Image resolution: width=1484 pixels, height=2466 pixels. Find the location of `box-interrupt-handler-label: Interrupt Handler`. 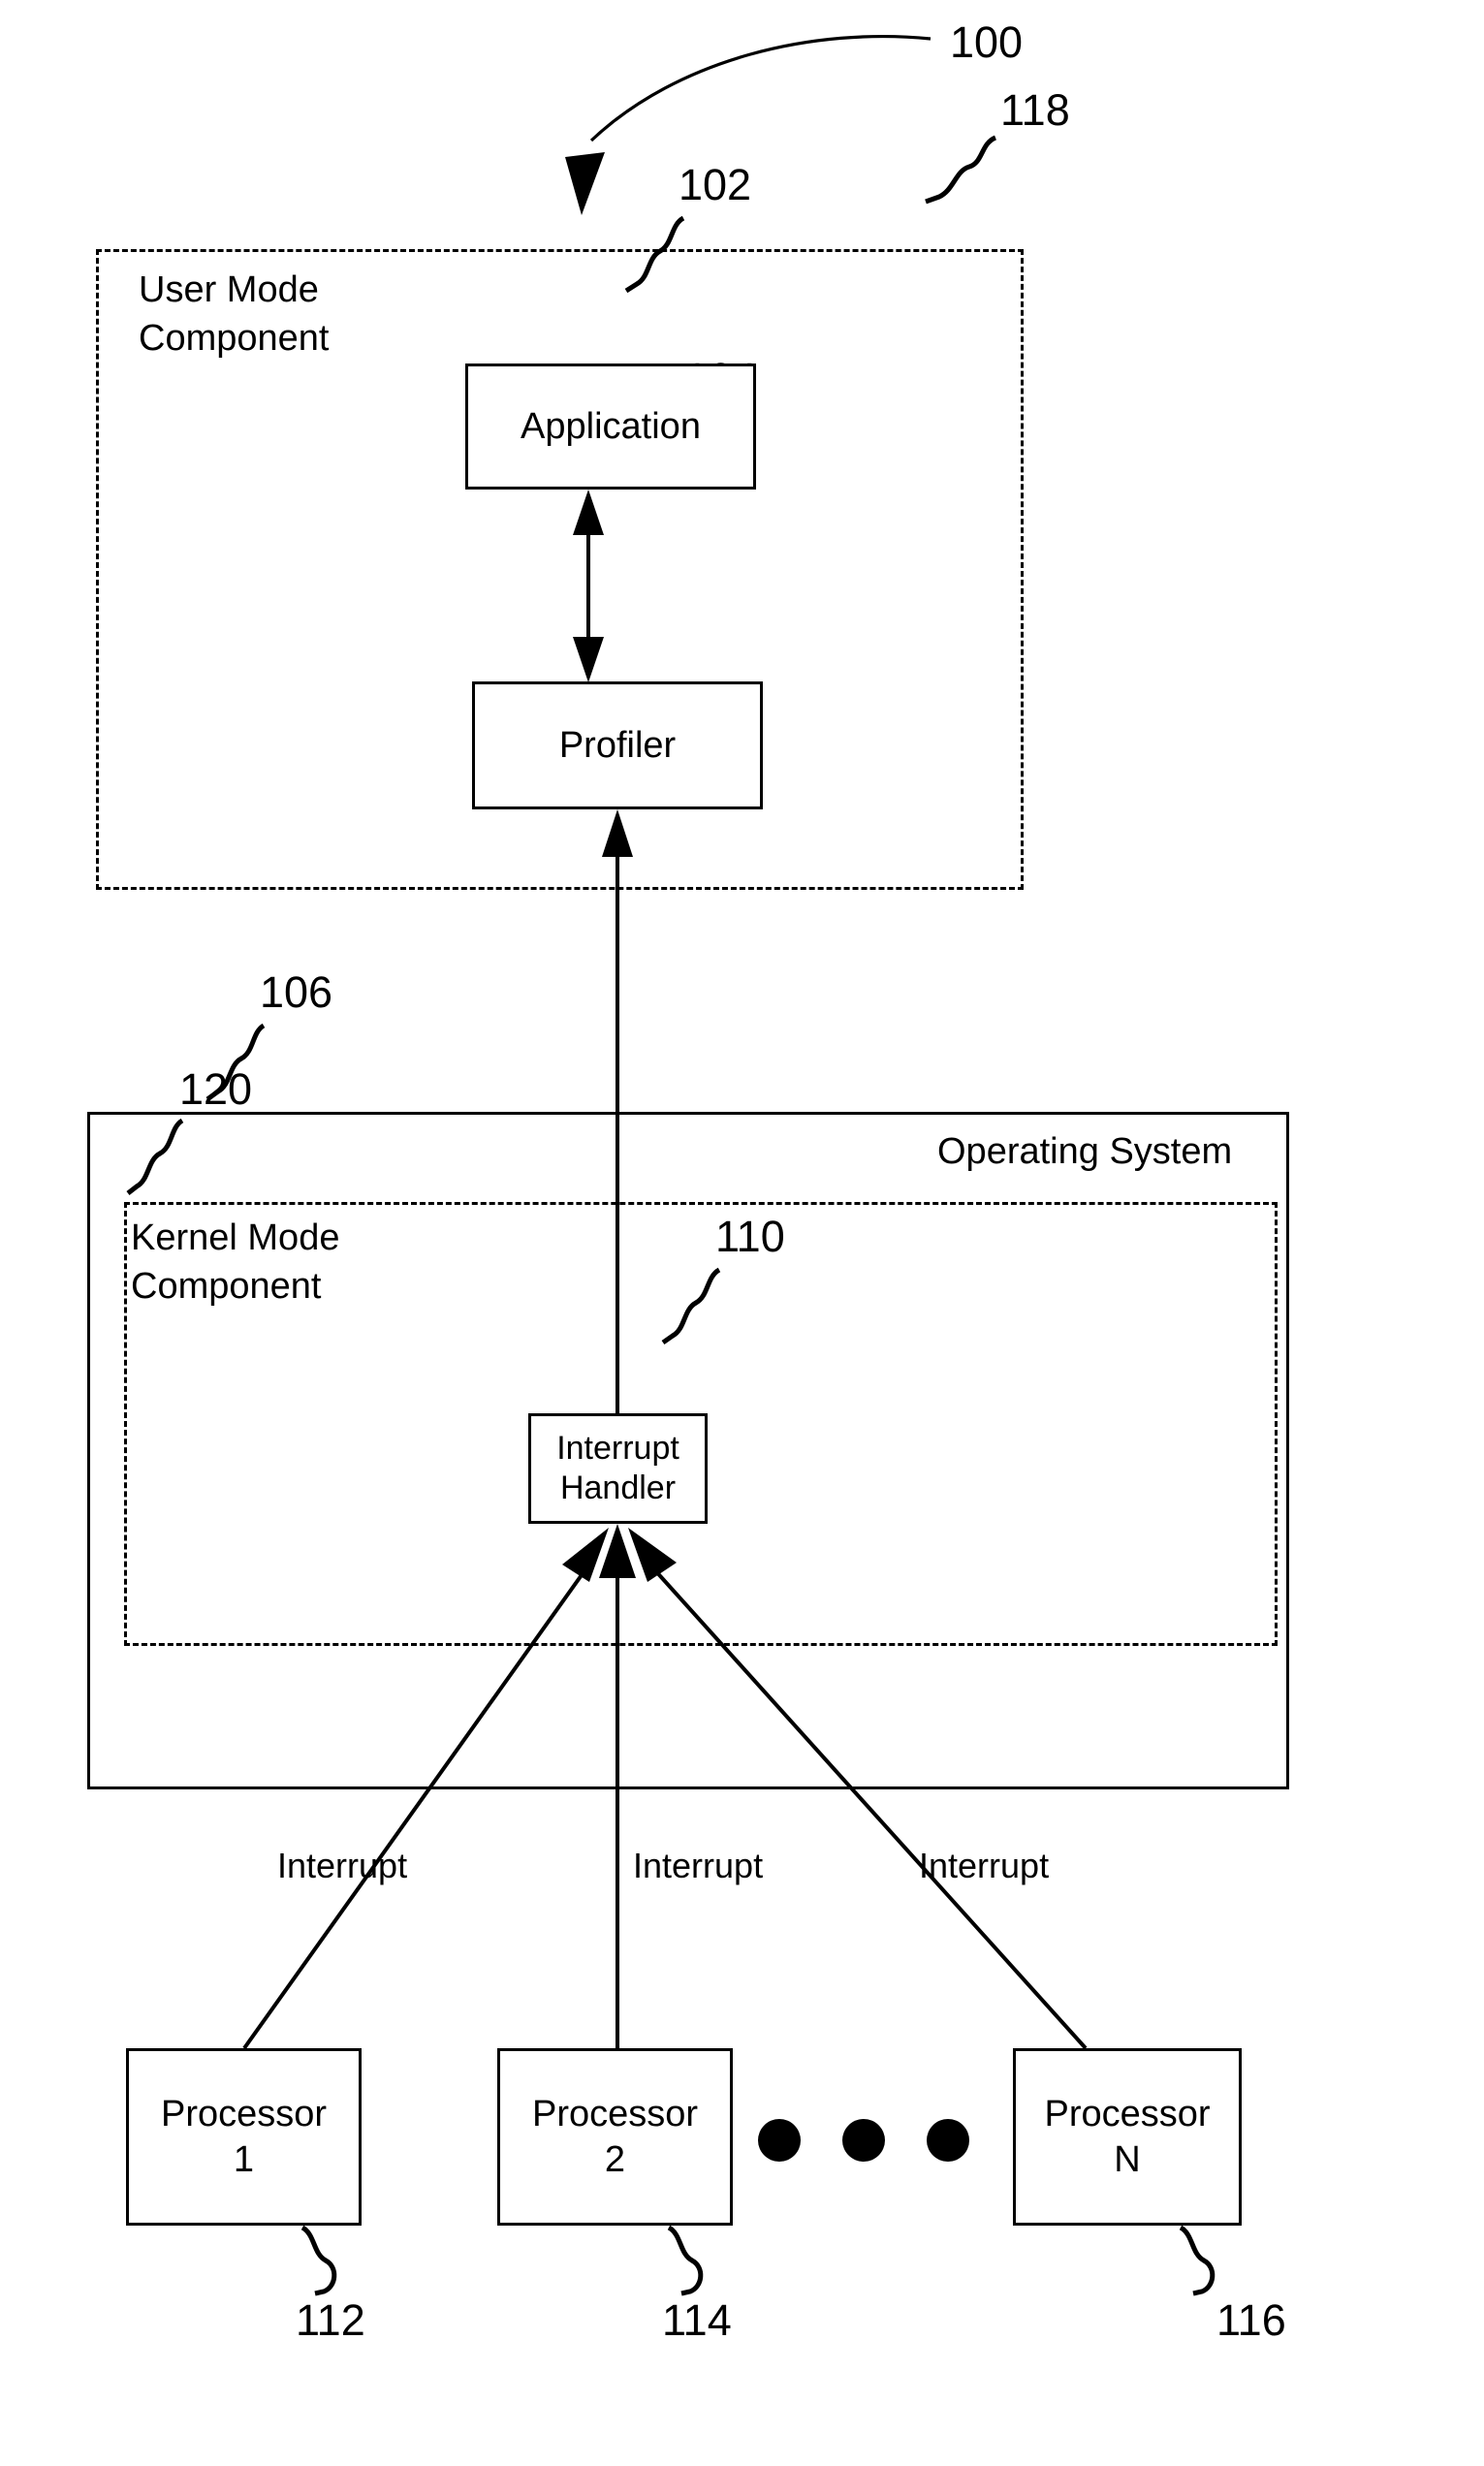

box-interrupt-handler-label: Interrupt Handler is located at coordinates (618, 1467).